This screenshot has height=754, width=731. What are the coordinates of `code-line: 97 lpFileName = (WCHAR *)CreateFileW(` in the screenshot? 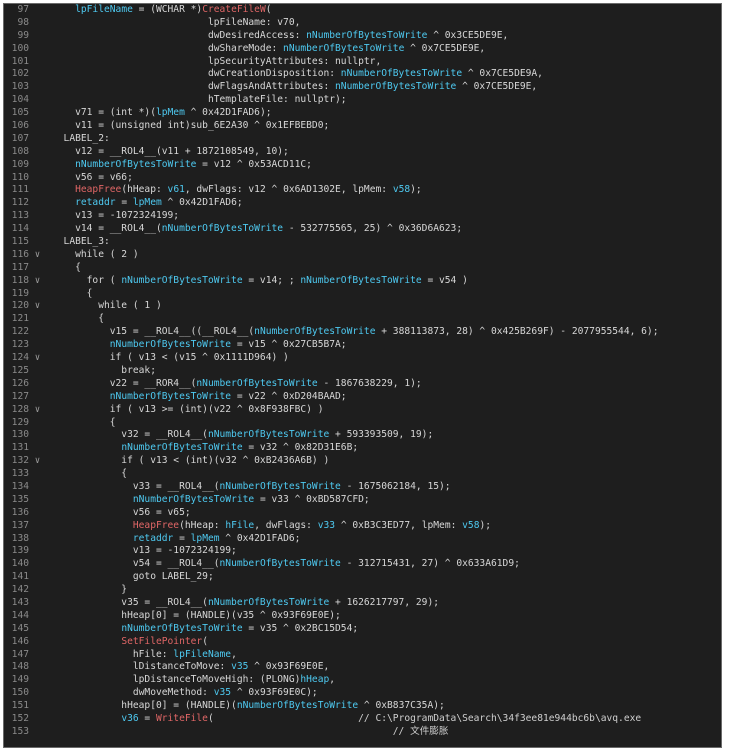 It's located at (362, 10).